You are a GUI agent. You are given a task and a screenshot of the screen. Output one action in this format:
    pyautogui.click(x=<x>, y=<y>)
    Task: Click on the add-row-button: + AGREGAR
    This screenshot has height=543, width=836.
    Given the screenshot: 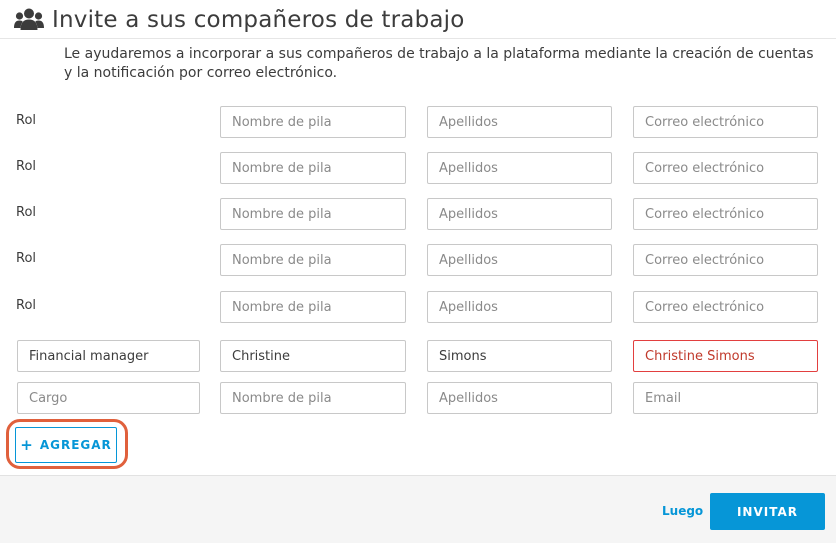 What is the action you would take?
    pyautogui.click(x=66, y=445)
    